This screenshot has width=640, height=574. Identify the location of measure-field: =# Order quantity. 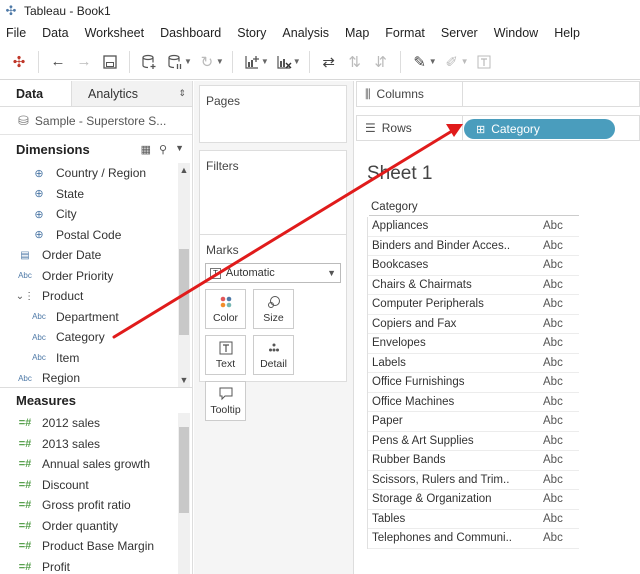
(96, 526).